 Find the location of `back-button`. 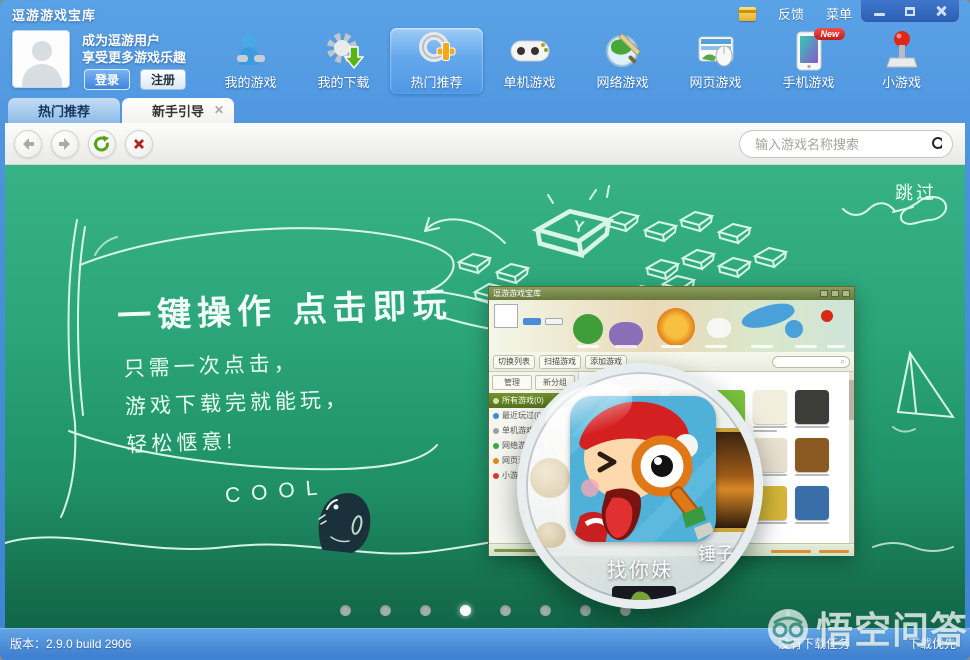

back-button is located at coordinates (28, 143).